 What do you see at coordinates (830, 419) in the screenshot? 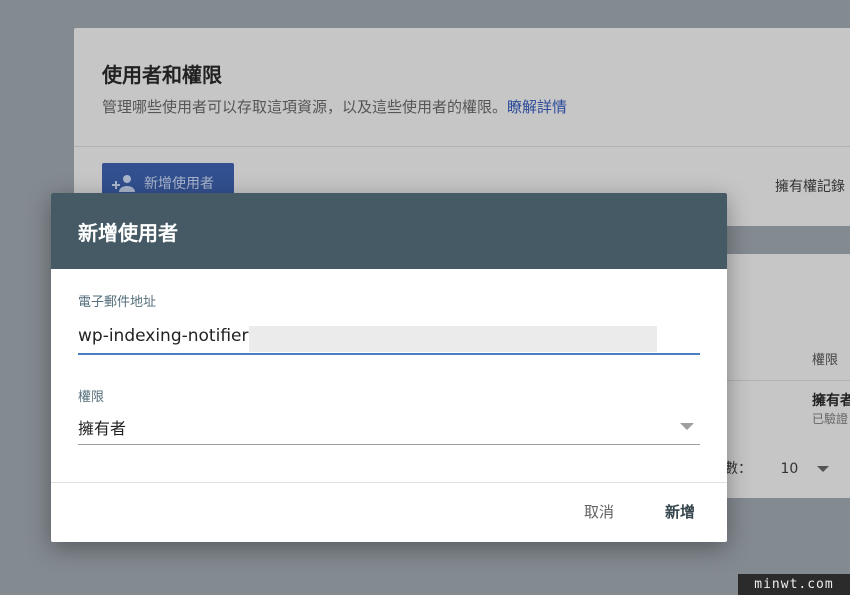
I see `table-row-status: 已驗證` at bounding box center [830, 419].